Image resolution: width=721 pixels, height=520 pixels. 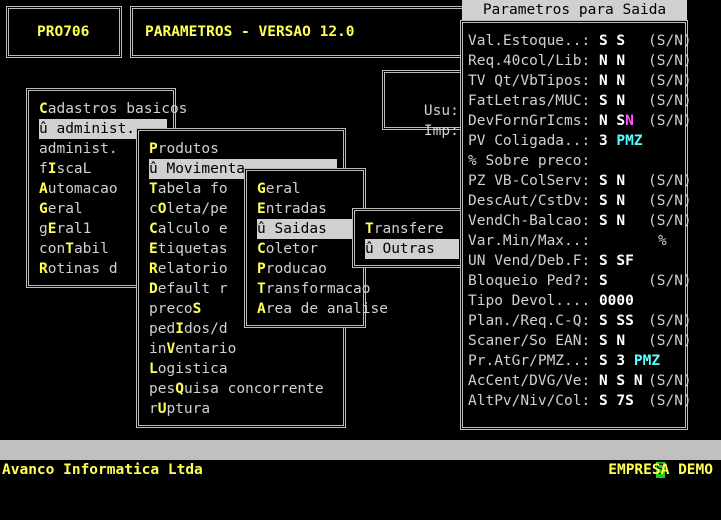 I want to click on movimenta-menu-item: Area de analise, so click(x=322, y=309).